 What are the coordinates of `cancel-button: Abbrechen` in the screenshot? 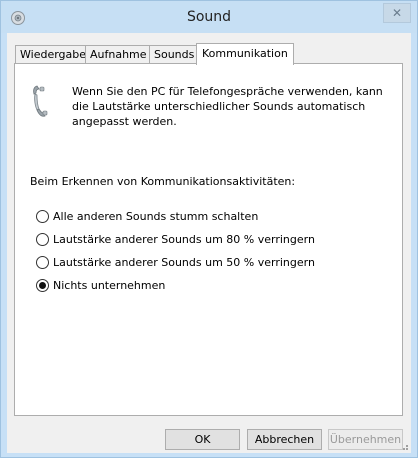 It's located at (284, 439).